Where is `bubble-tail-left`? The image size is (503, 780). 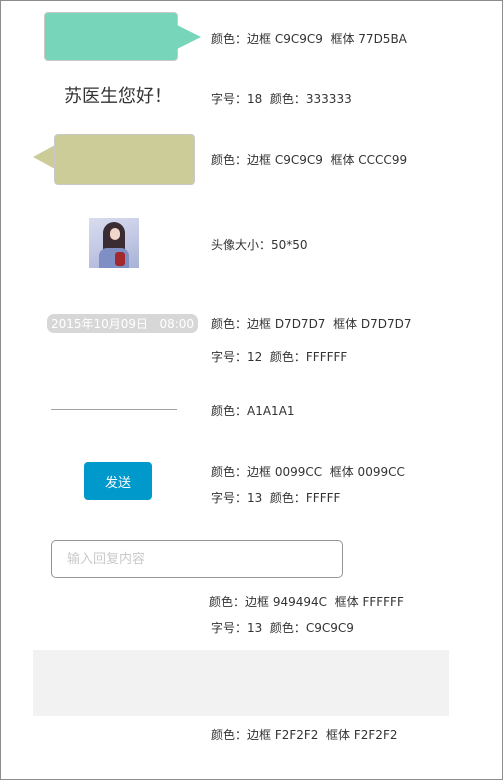
bubble-tail-left is located at coordinates (44, 157).